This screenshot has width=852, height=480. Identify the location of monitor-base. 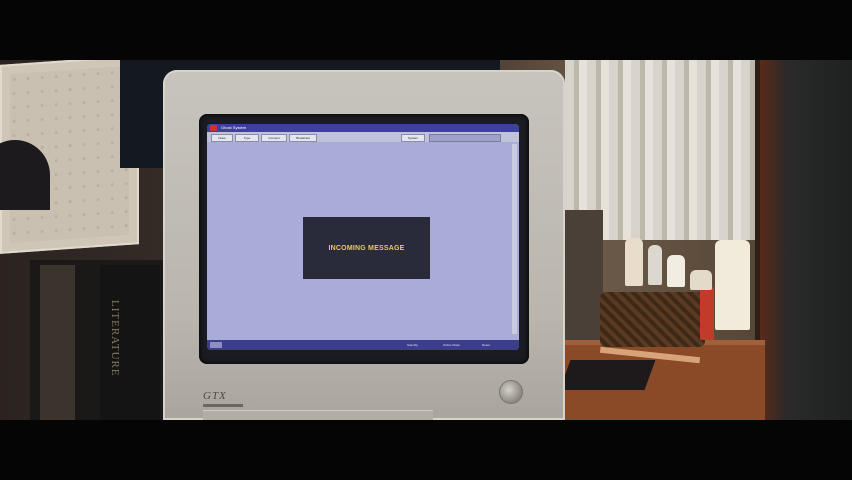
(318, 415).